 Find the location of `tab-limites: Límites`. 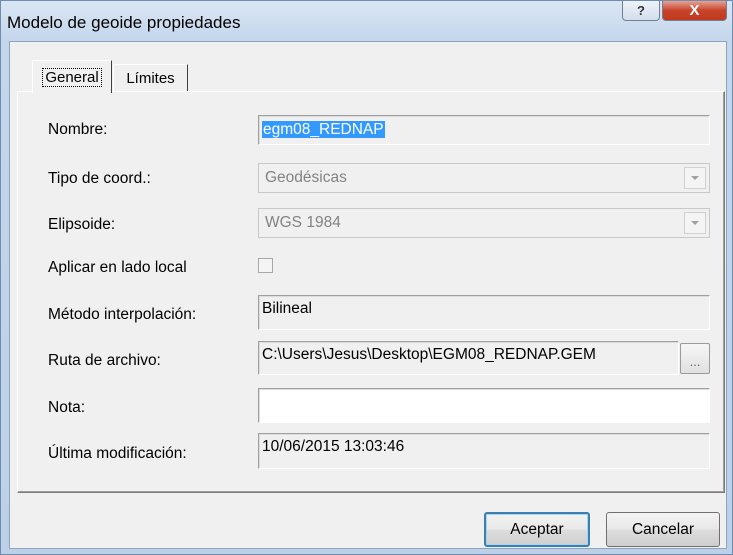

tab-limites: Límites is located at coordinates (150, 77).